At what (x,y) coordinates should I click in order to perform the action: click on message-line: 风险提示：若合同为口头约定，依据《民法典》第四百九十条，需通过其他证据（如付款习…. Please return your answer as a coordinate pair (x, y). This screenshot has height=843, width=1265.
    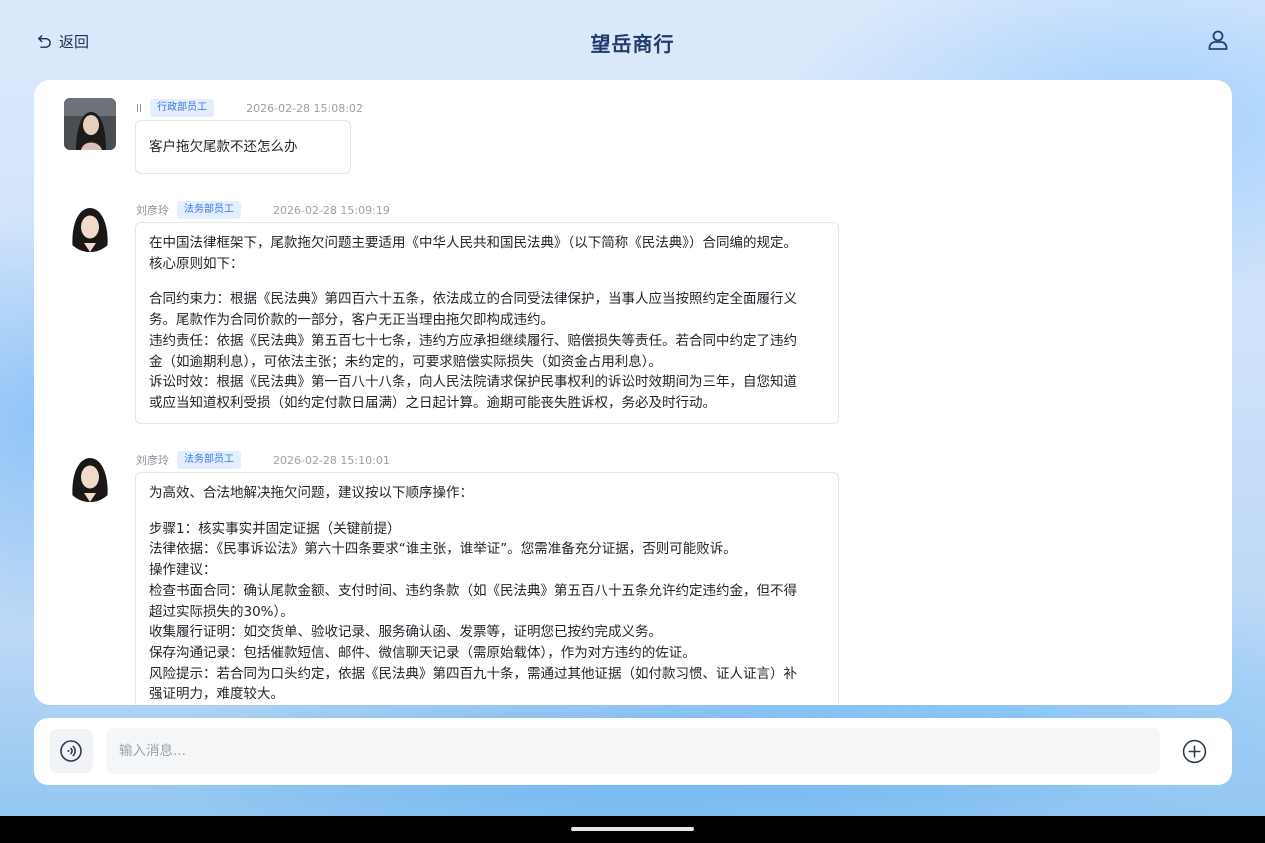
    Looking at the image, I should click on (473, 673).